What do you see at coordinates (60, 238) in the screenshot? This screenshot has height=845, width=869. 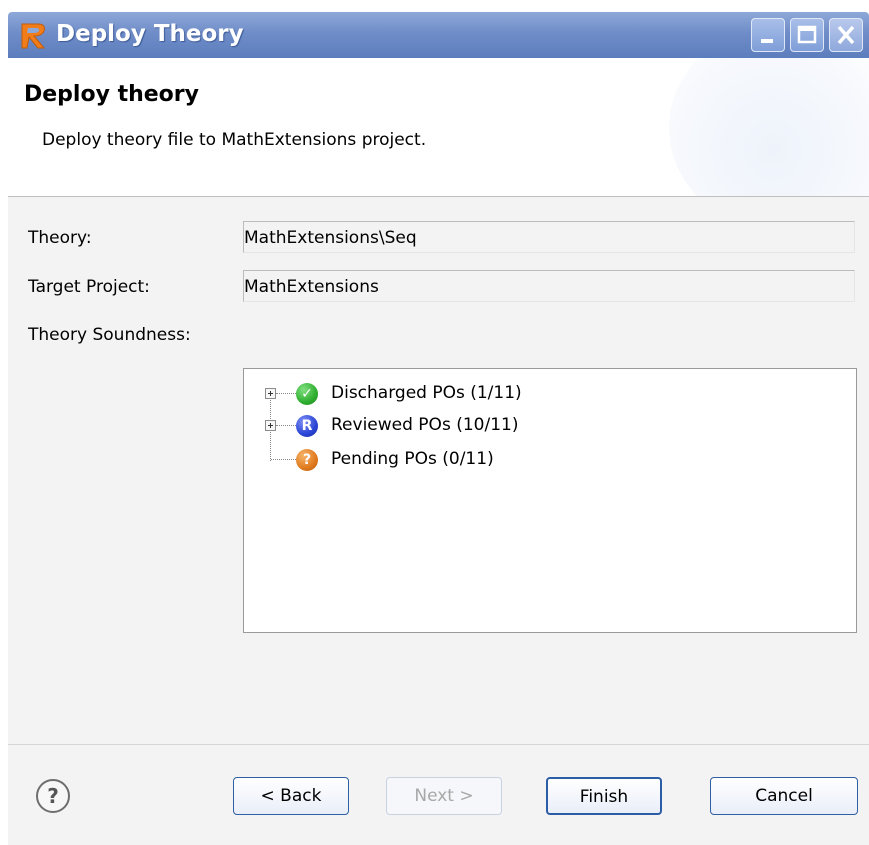 I see `theory-label: Theory:` at bounding box center [60, 238].